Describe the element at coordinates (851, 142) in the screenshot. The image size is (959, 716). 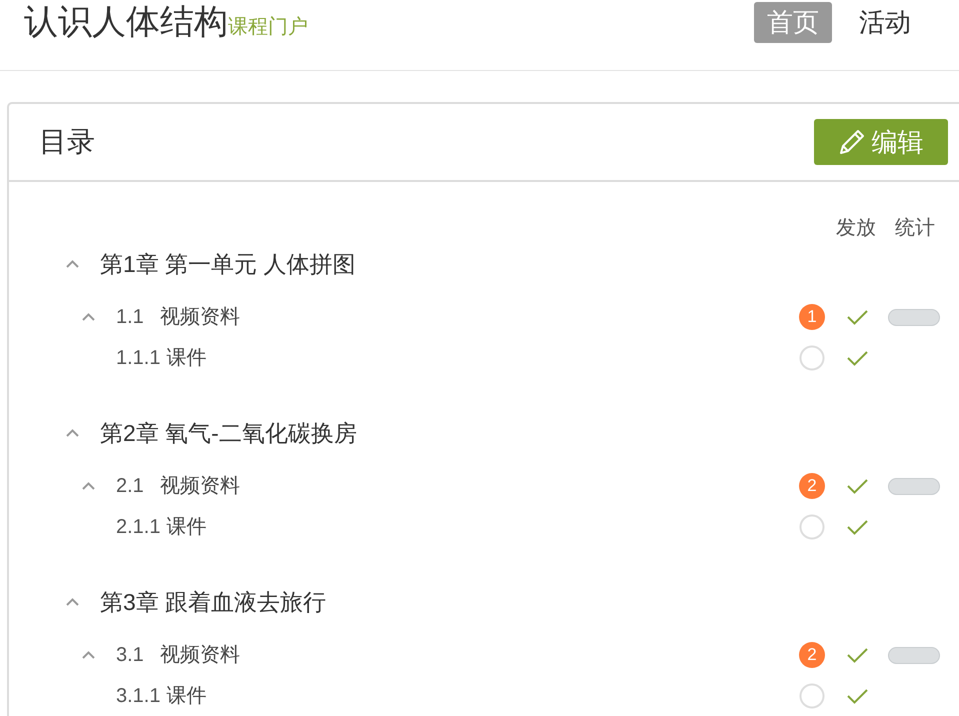
I see `pencil-icon` at that location.